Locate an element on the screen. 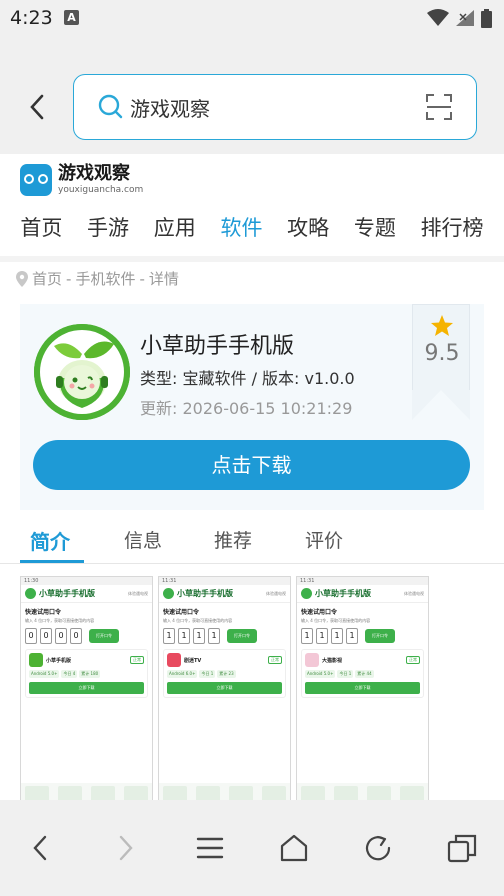  browser-forward-button is located at coordinates (126, 848).